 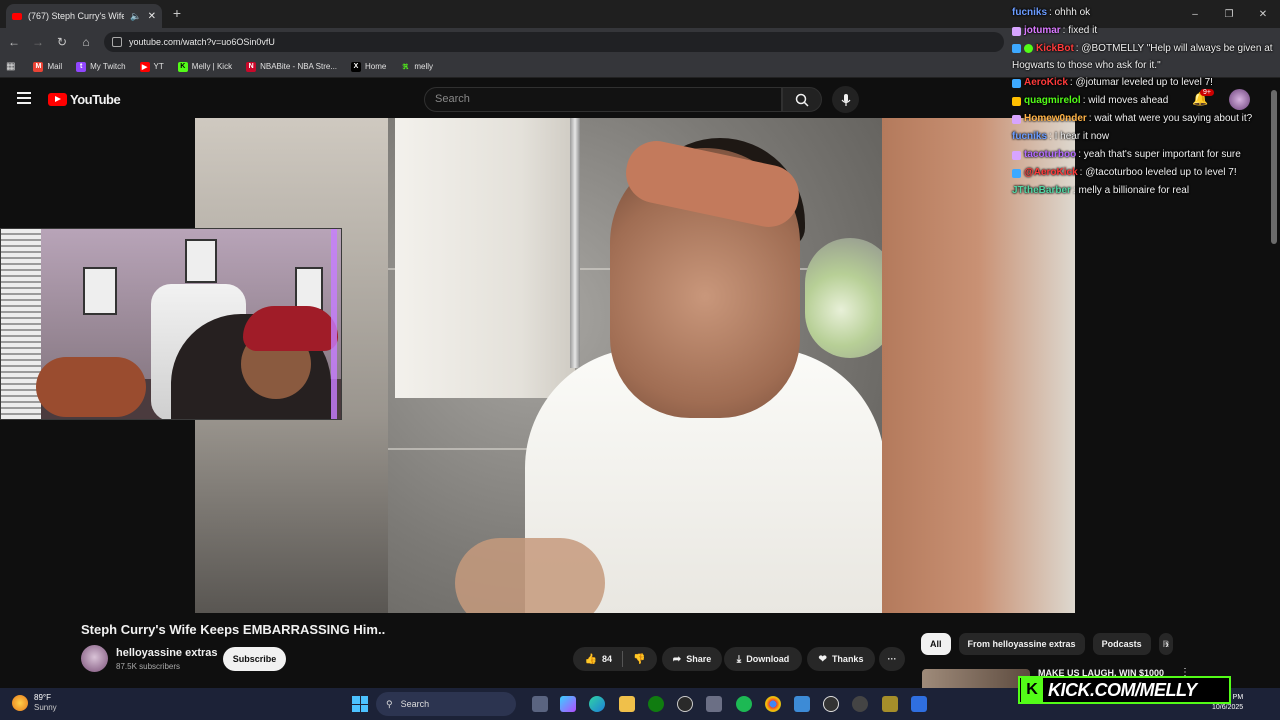 What do you see at coordinates (1173, 118) in the screenshot?
I see `chat-text: wait what were you saying about it?` at bounding box center [1173, 118].